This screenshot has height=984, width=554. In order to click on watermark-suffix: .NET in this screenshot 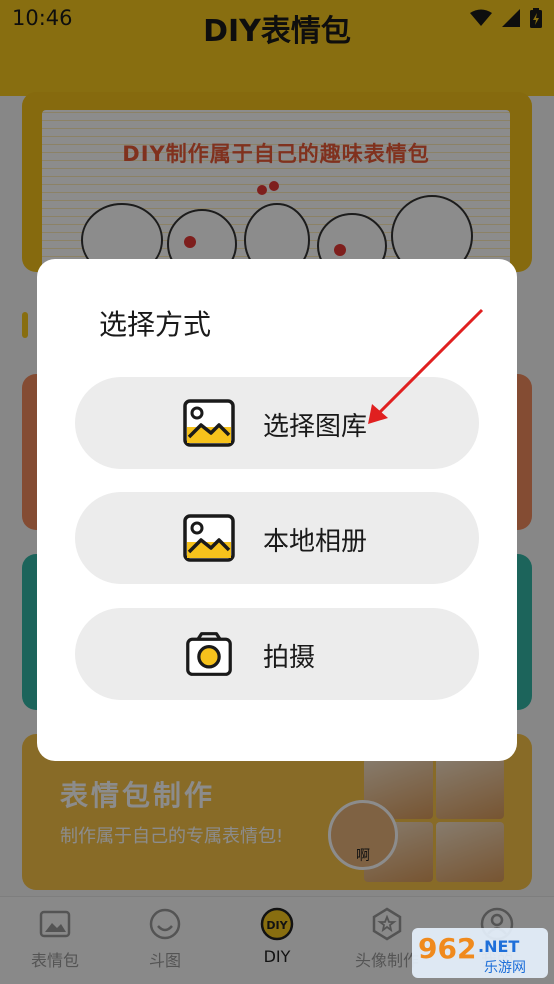, I will do `click(498, 946)`.